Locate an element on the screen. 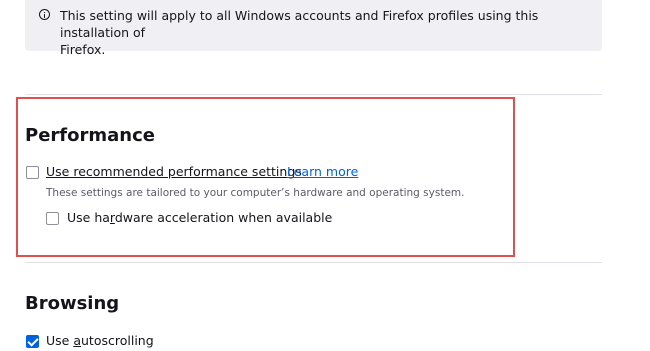 This screenshot has width=650, height=351. browsing-heading: Browsing is located at coordinates (72, 303).